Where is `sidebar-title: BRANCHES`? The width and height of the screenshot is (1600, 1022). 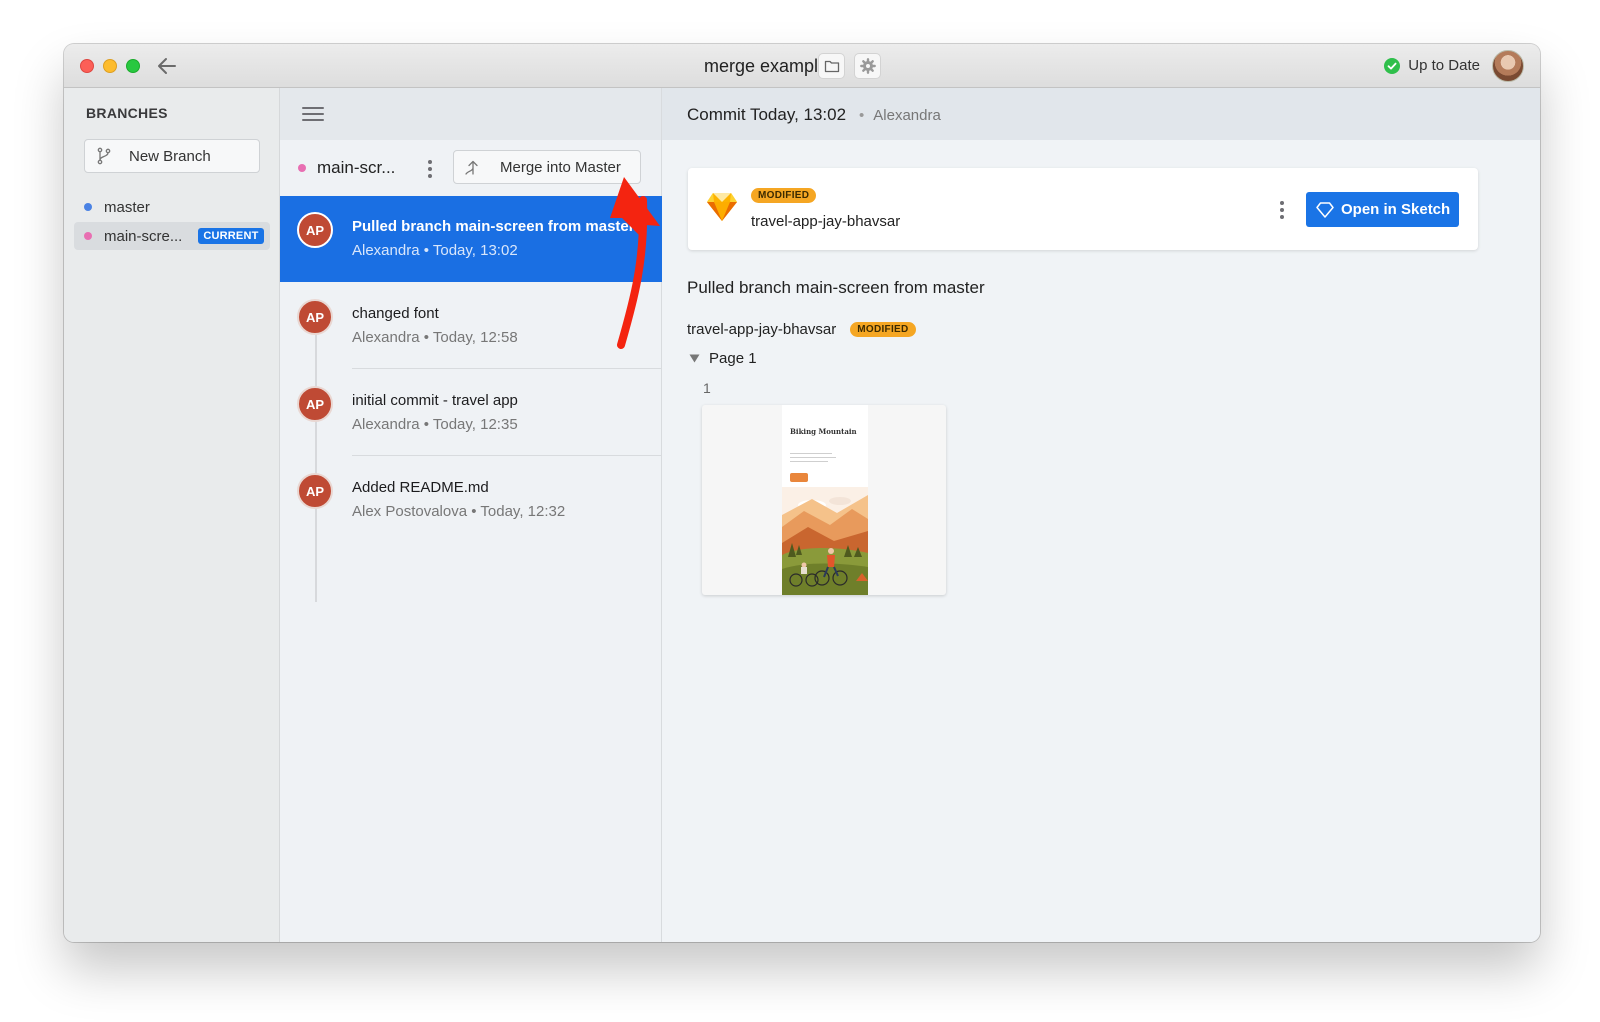
sidebar-title: BRANCHES is located at coordinates (127, 113).